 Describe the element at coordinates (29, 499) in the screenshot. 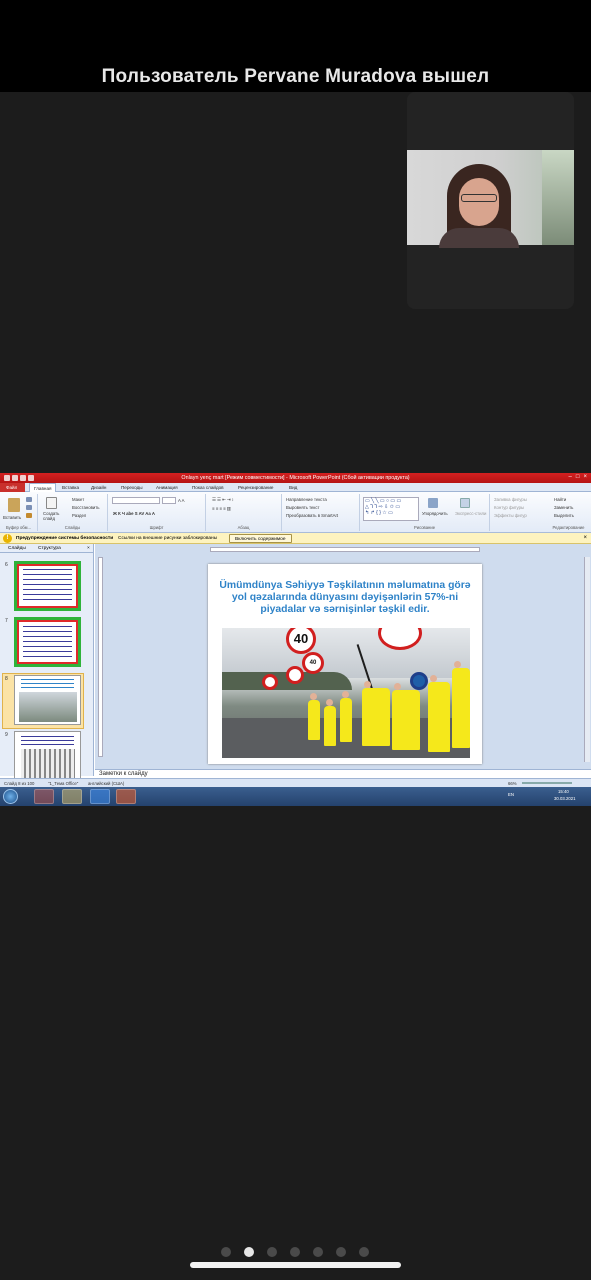

I see `cut-icon` at that location.